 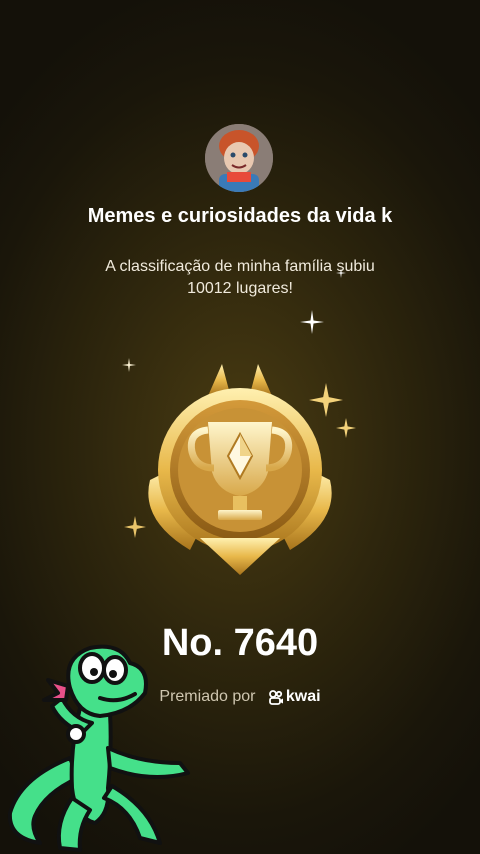 I want to click on lizard-sticker-icon, so click(x=98, y=748).